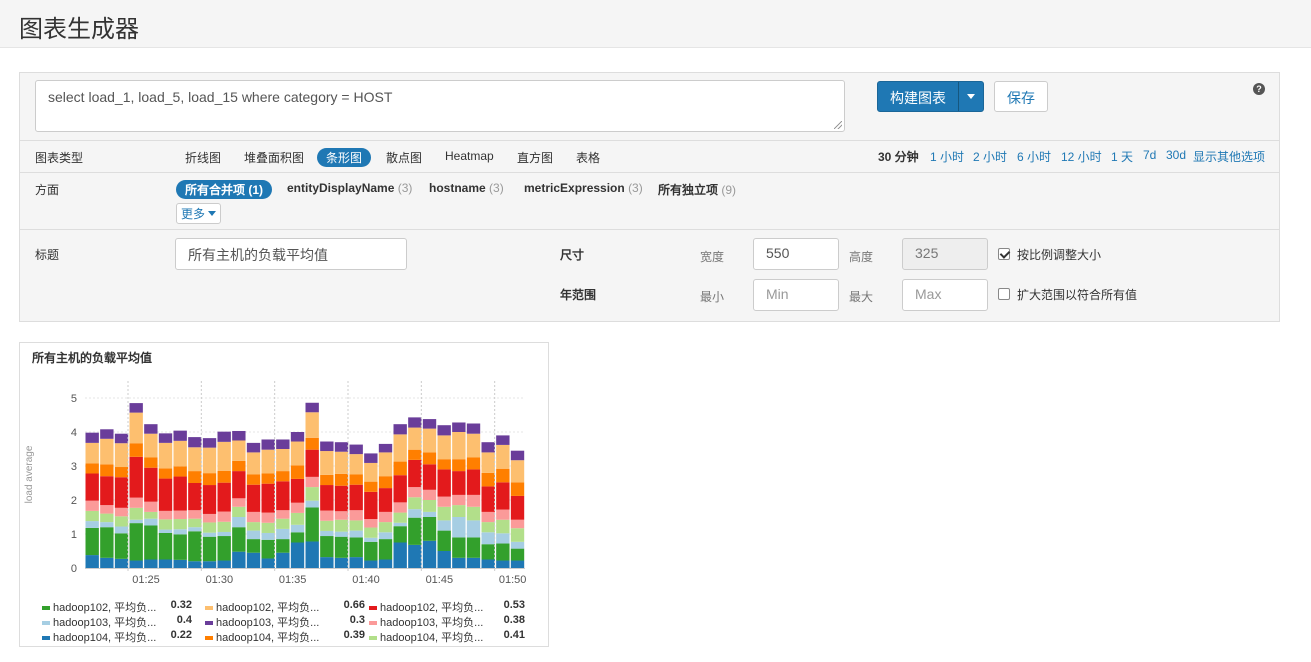 The width and height of the screenshot is (1311, 662). What do you see at coordinates (47, 190) in the screenshot?
I see `facets-label: 方面` at bounding box center [47, 190].